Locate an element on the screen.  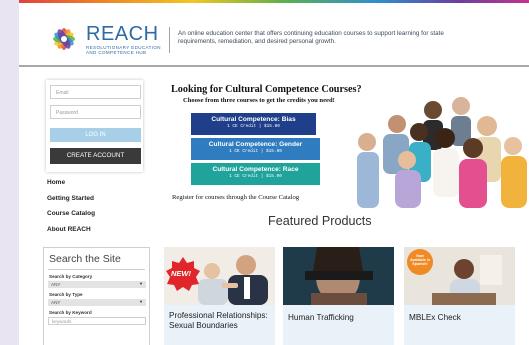
person is located at coordinates (442, 152).